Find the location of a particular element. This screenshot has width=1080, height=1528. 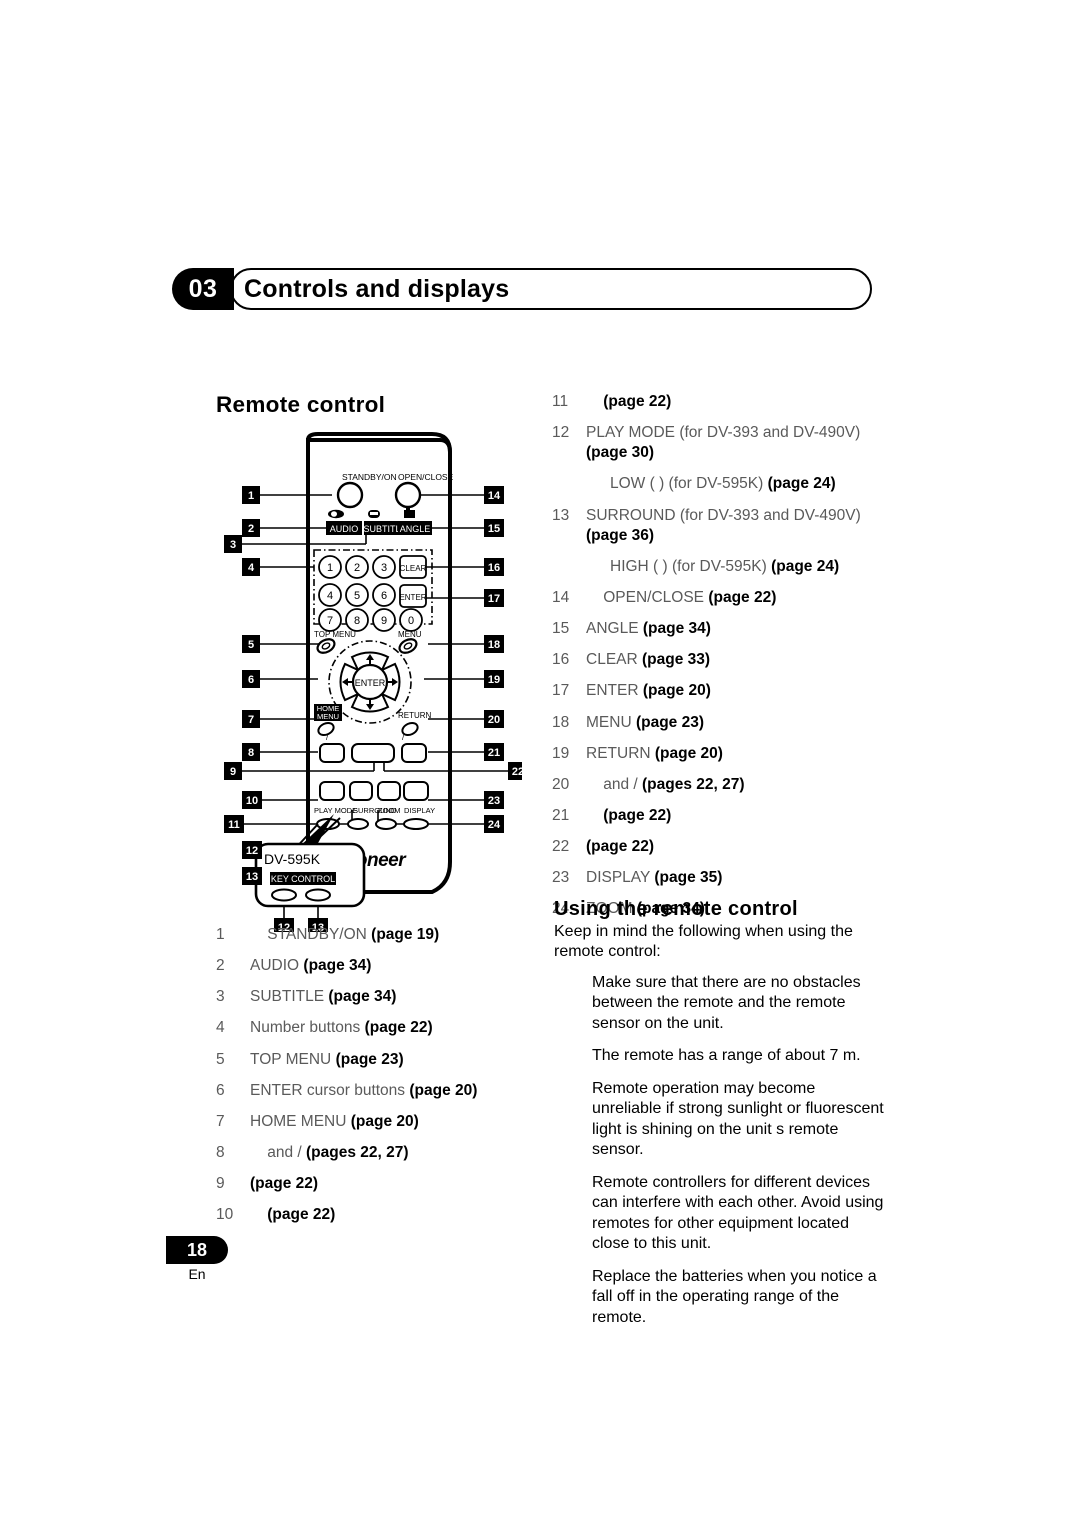

step-button is located at coordinates (389, 791).